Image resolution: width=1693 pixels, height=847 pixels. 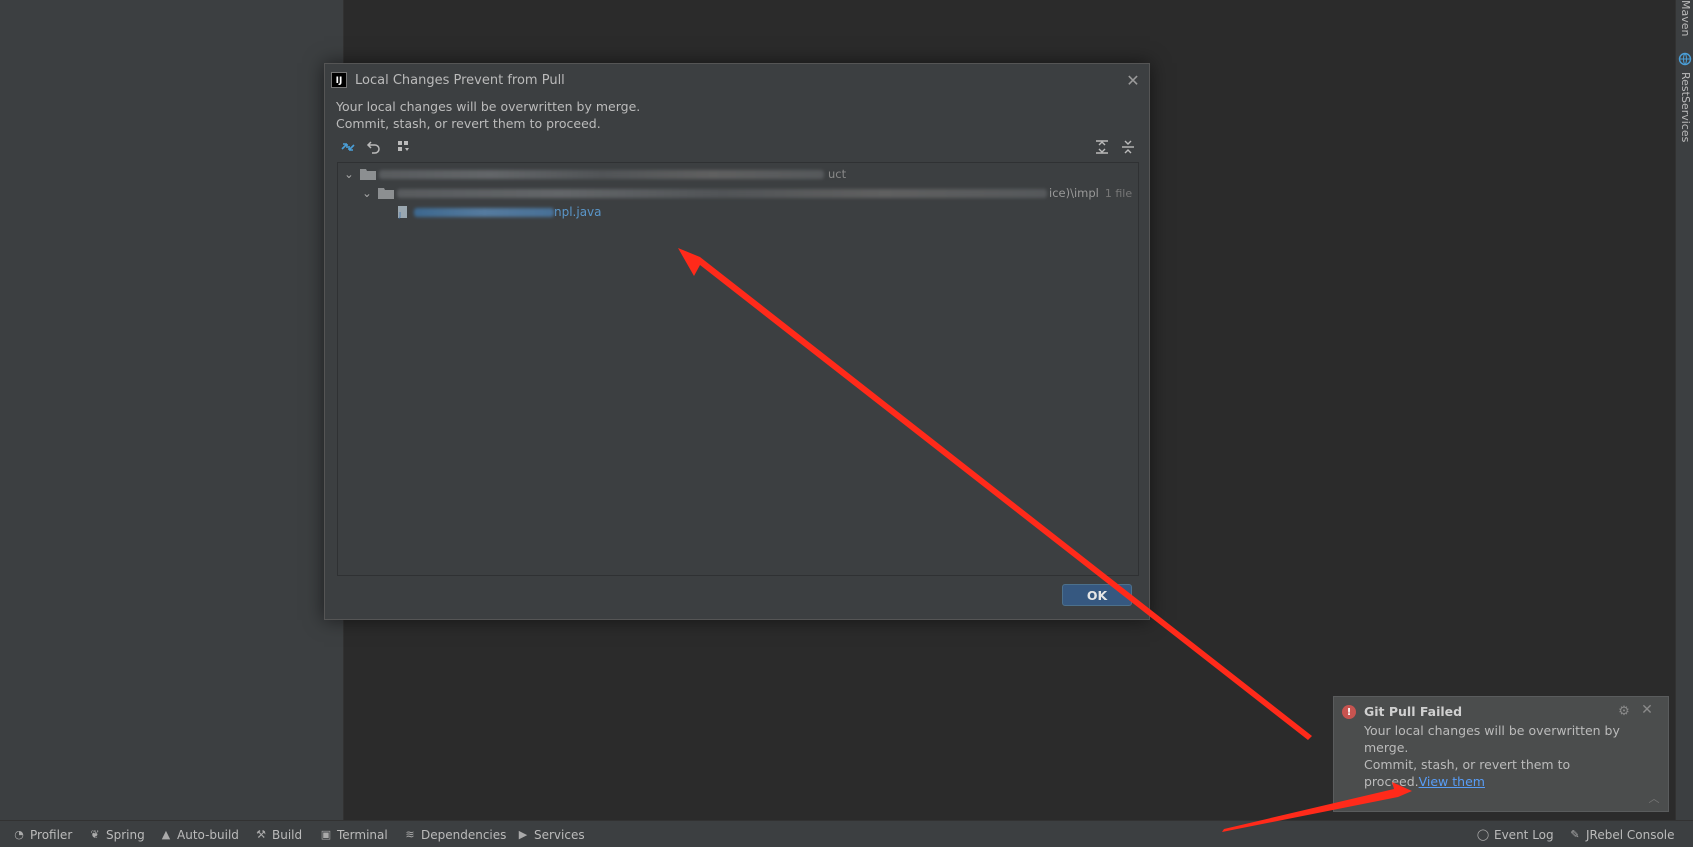 I want to click on autobuild-tab: ▲ Auto-build, so click(x=199, y=834).